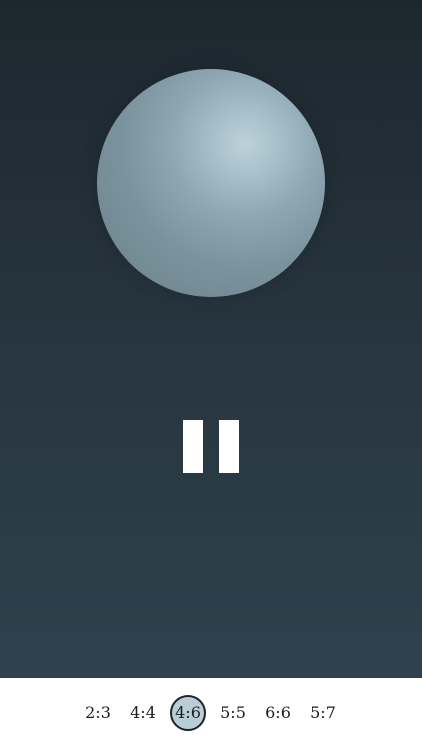 This screenshot has width=422, height=750. Describe the element at coordinates (211, 446) in the screenshot. I see `pause-button` at that location.